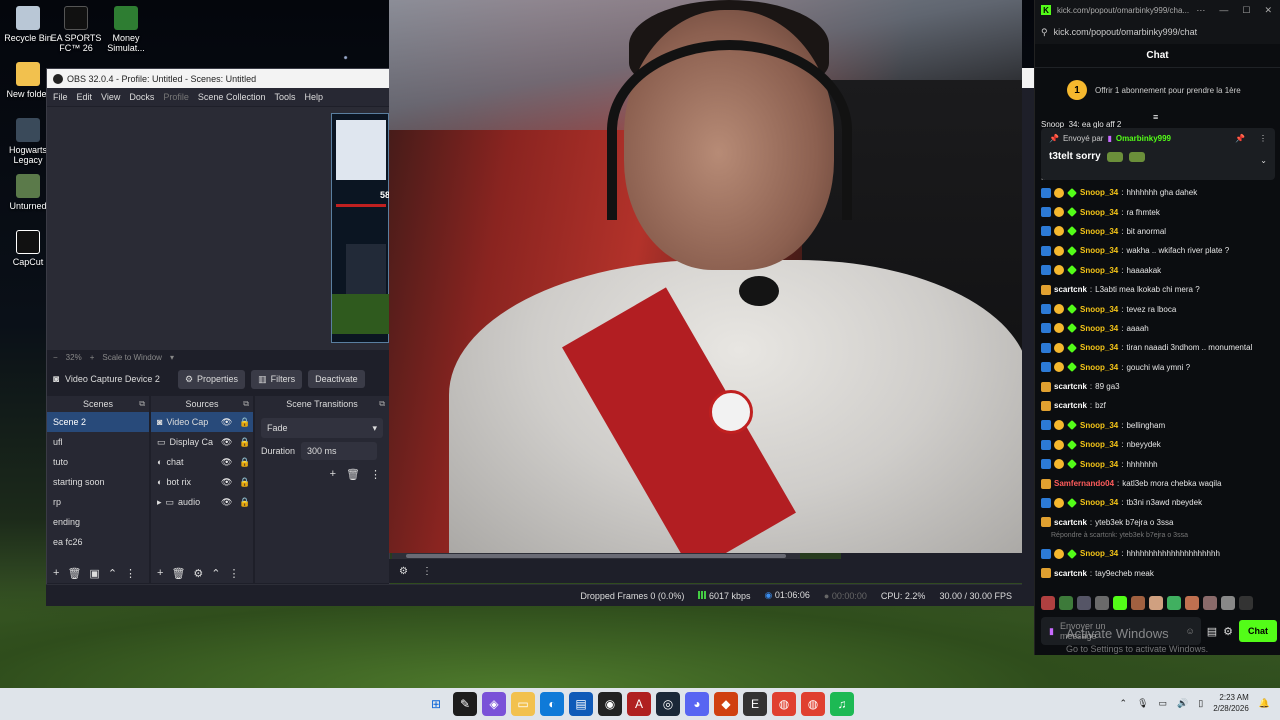  What do you see at coordinates (202, 482) in the screenshot?
I see `source-item: ◐ bot rix 👁 🔒` at bounding box center [202, 482].